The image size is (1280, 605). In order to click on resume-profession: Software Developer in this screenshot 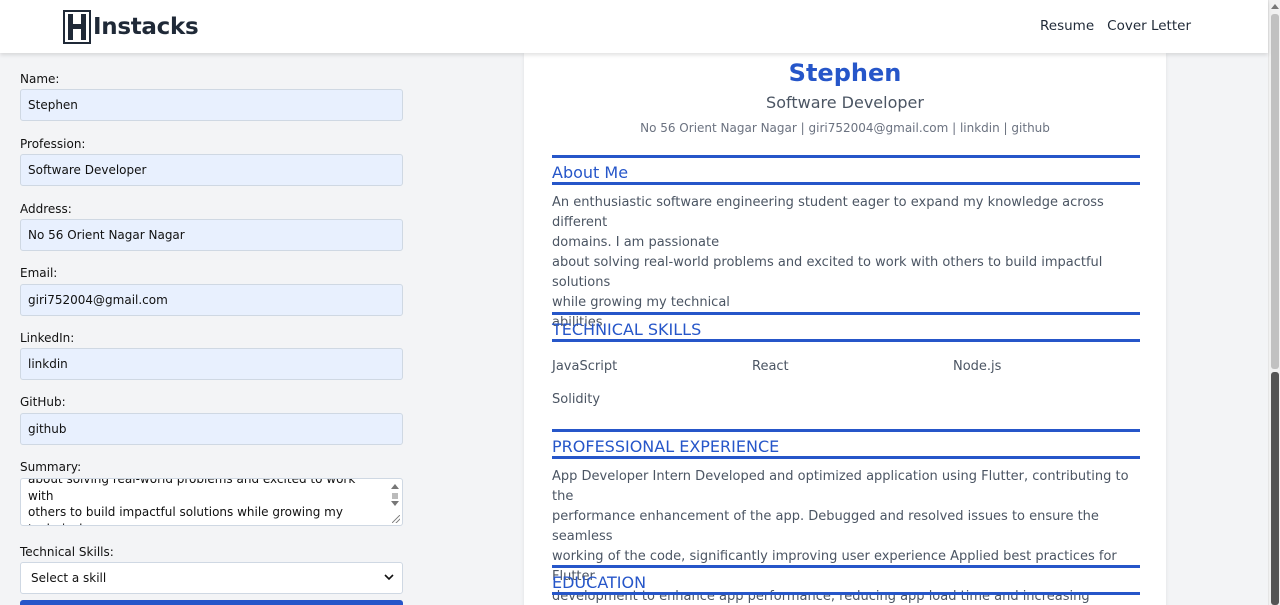, I will do `click(845, 102)`.